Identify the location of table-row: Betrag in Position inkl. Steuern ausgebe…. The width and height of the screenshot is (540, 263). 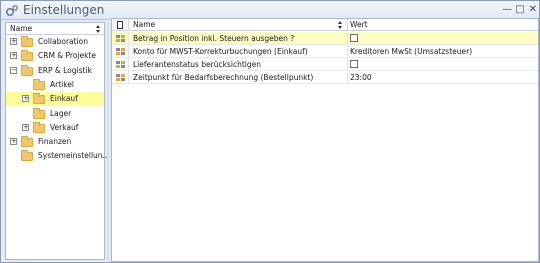
(325, 38).